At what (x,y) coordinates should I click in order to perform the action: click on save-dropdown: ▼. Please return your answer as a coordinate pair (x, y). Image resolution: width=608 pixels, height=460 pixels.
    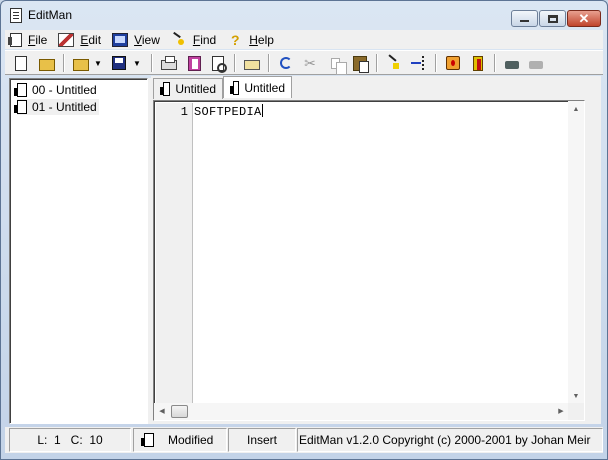
    Looking at the image, I should click on (137, 63).